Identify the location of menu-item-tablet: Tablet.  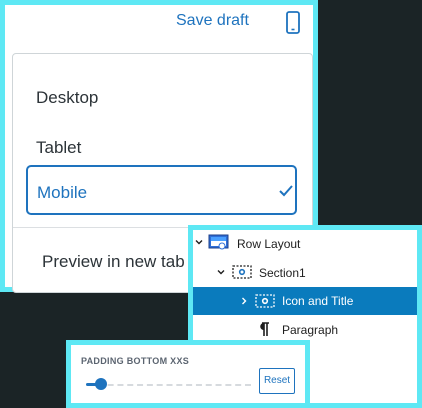
(58, 148).